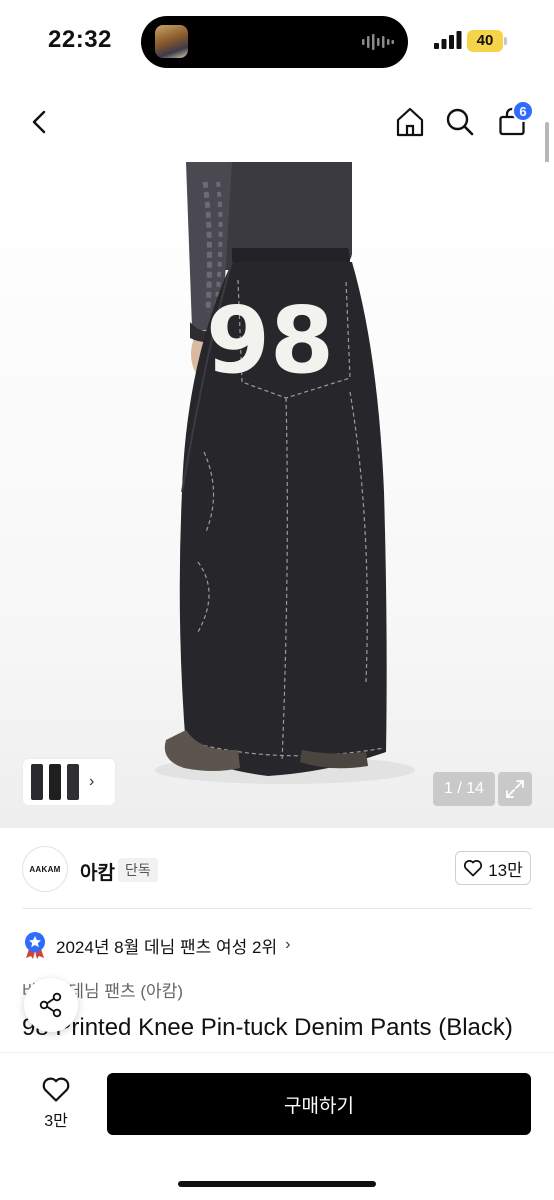 Image resolution: width=554 pixels, height=1200 pixels. I want to click on thumbnail-strip: ›, so click(69, 782).